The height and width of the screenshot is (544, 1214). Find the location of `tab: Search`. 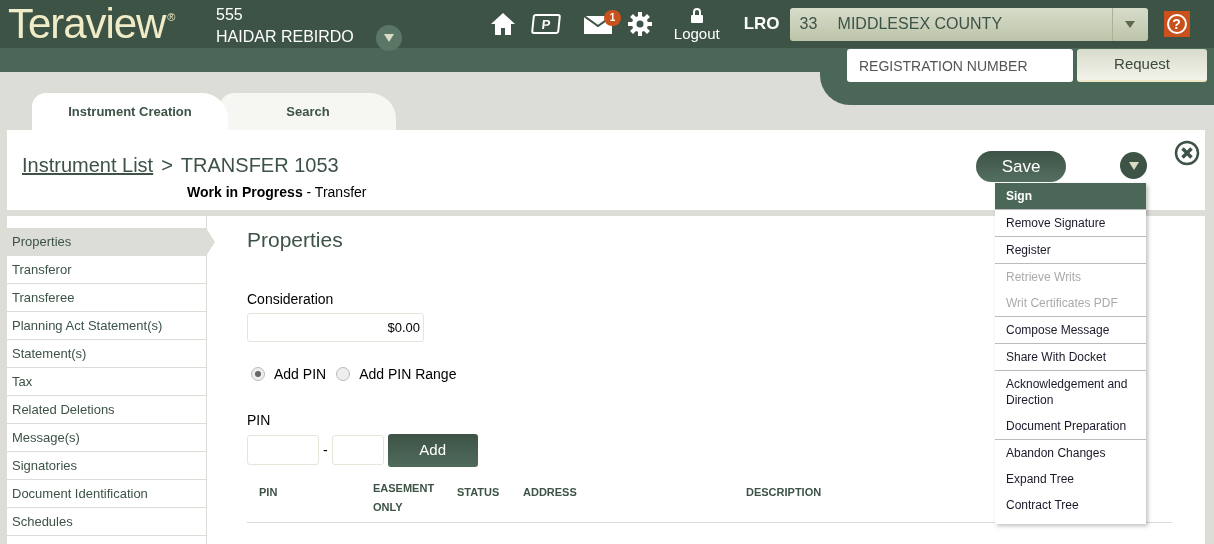

tab: Search is located at coordinates (308, 111).